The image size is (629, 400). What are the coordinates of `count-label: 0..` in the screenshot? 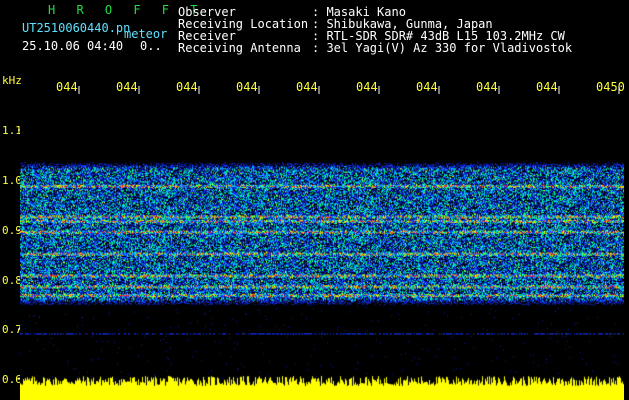 It's located at (151, 46).